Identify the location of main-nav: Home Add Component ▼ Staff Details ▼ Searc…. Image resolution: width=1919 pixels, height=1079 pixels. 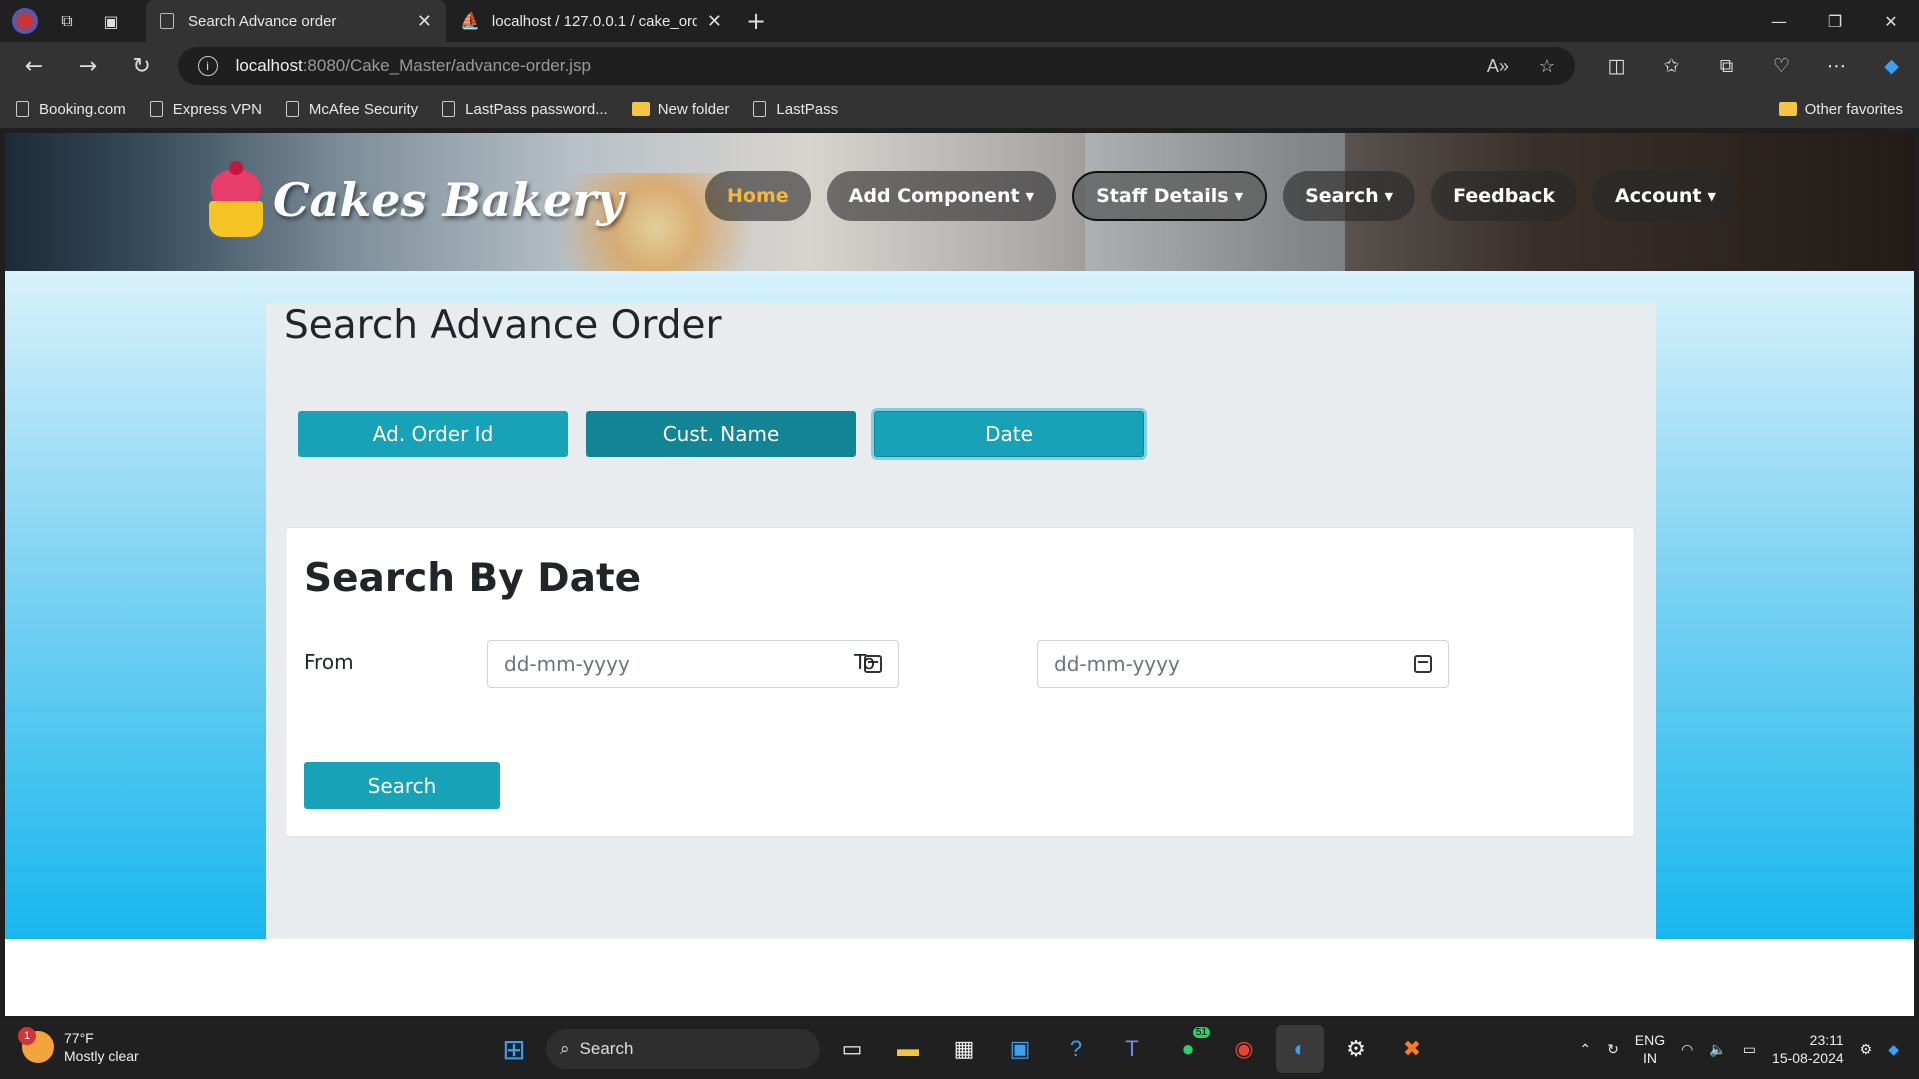
(1221, 196).